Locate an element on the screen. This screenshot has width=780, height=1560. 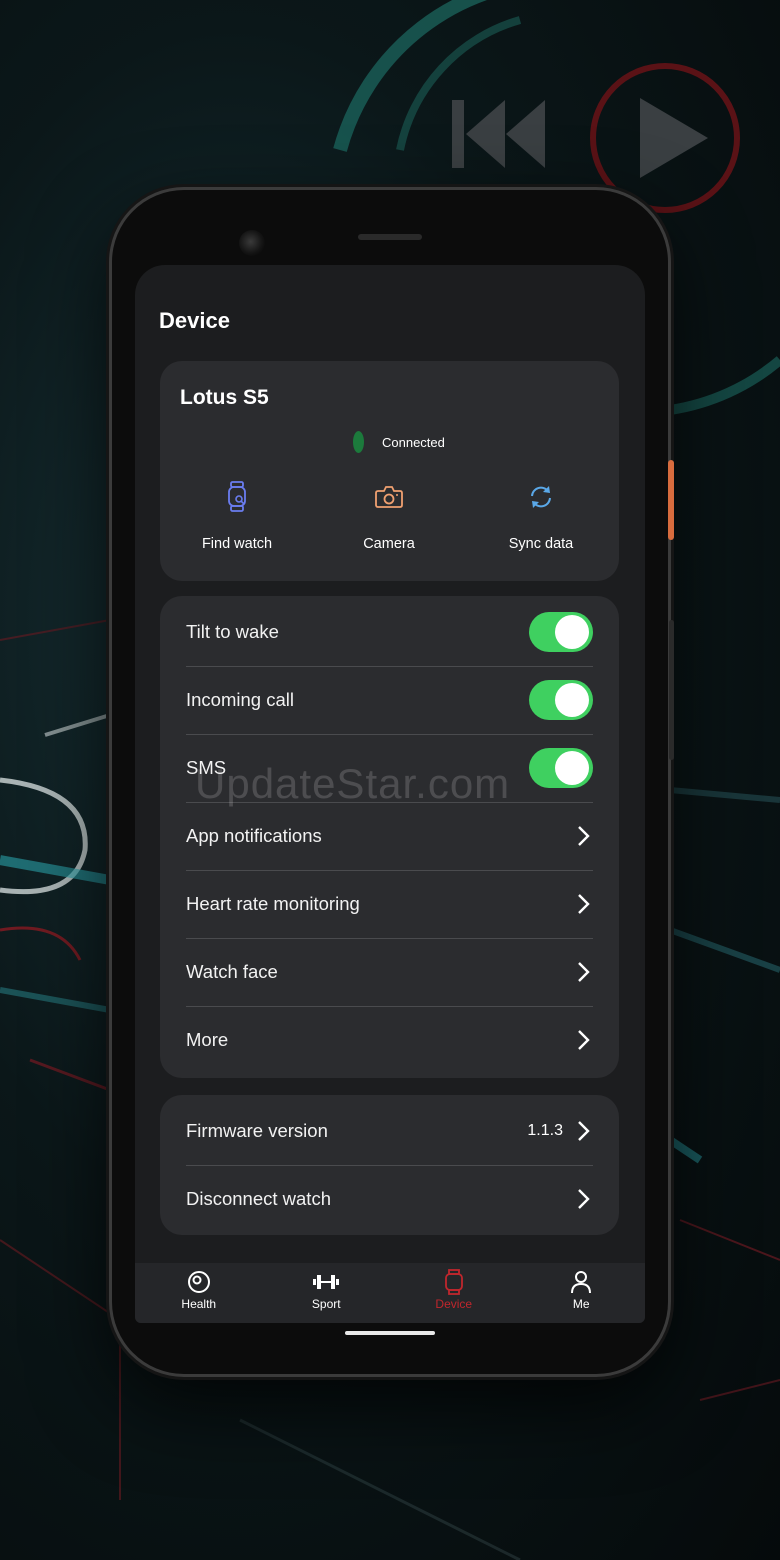
camera-button: Camera is located at coordinates (389, 515).